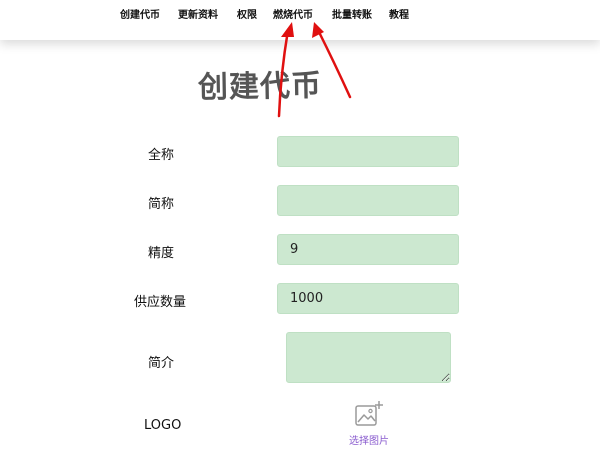  Describe the element at coordinates (368, 151) in the screenshot. I see `full-name-input` at that location.